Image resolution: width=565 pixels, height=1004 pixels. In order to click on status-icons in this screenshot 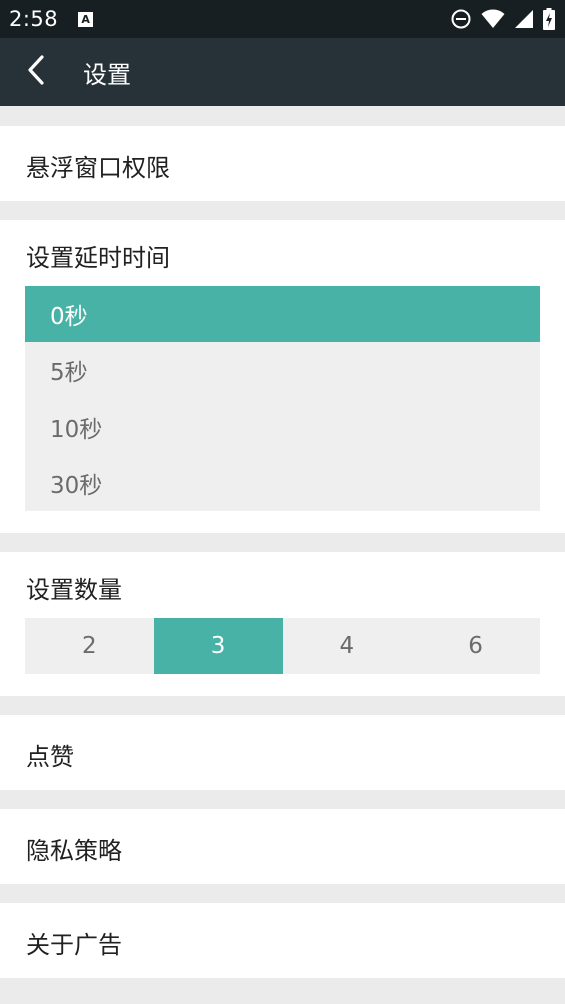, I will do `click(498, 19)`.